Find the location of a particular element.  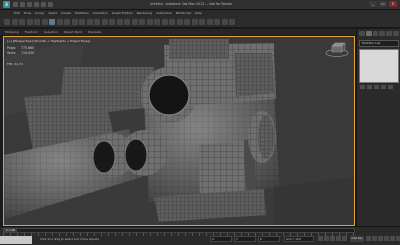

unlink-icon is located at coordinates (29, 22).